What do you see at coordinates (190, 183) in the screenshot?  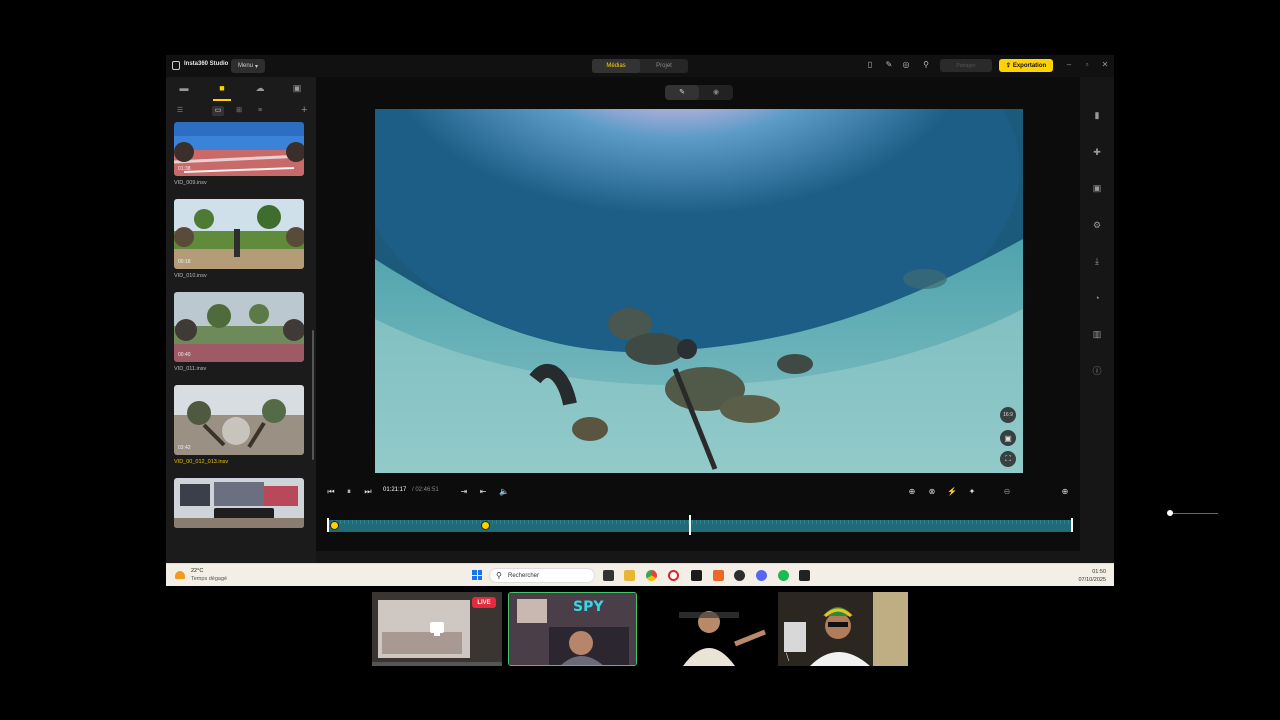 I see `clip-name: VID_009.insv` at bounding box center [190, 183].